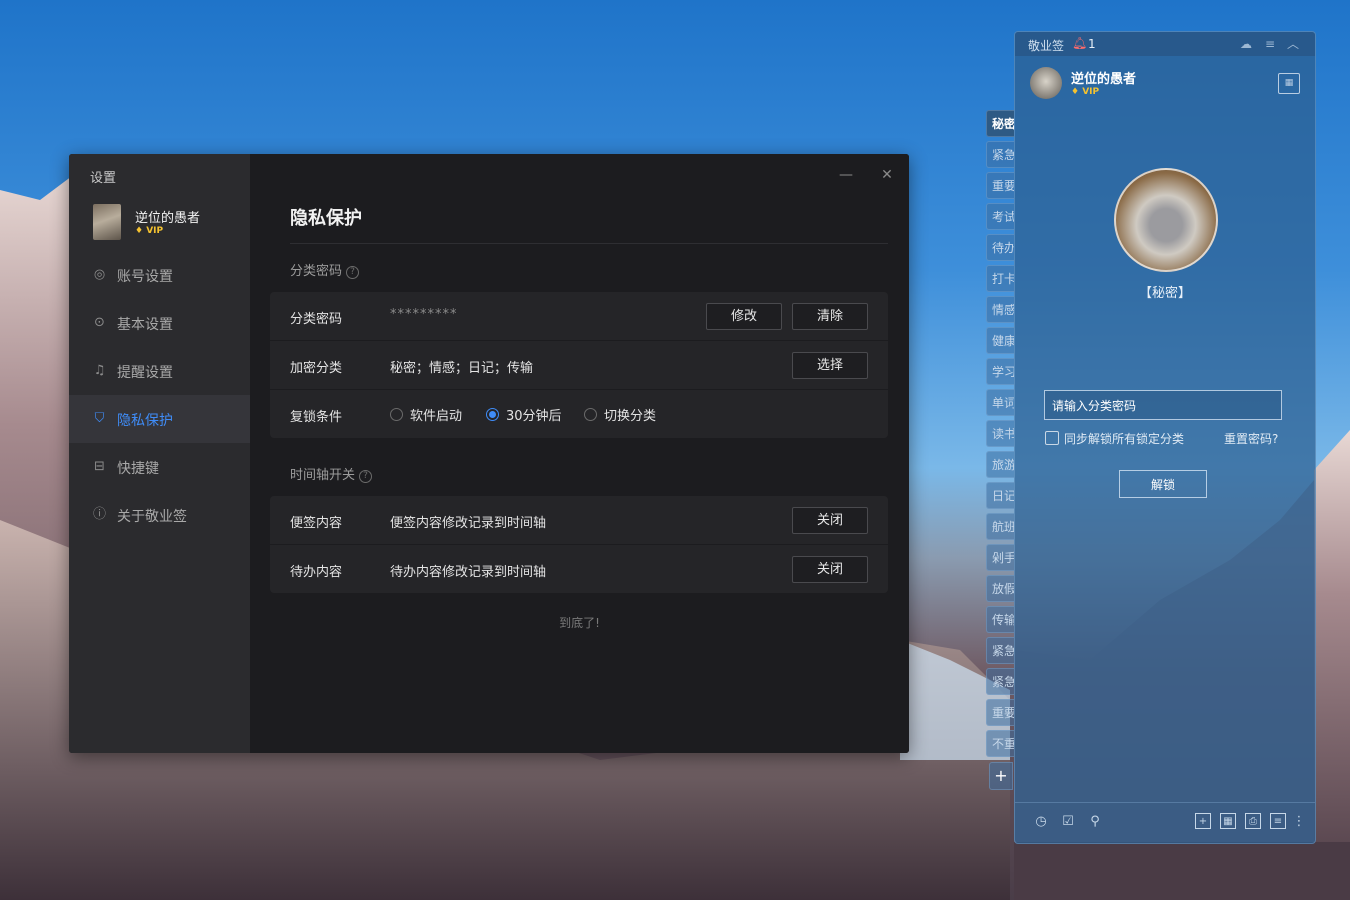  What do you see at coordinates (1000, 278) in the screenshot?
I see `category-tab: 打卡` at bounding box center [1000, 278].